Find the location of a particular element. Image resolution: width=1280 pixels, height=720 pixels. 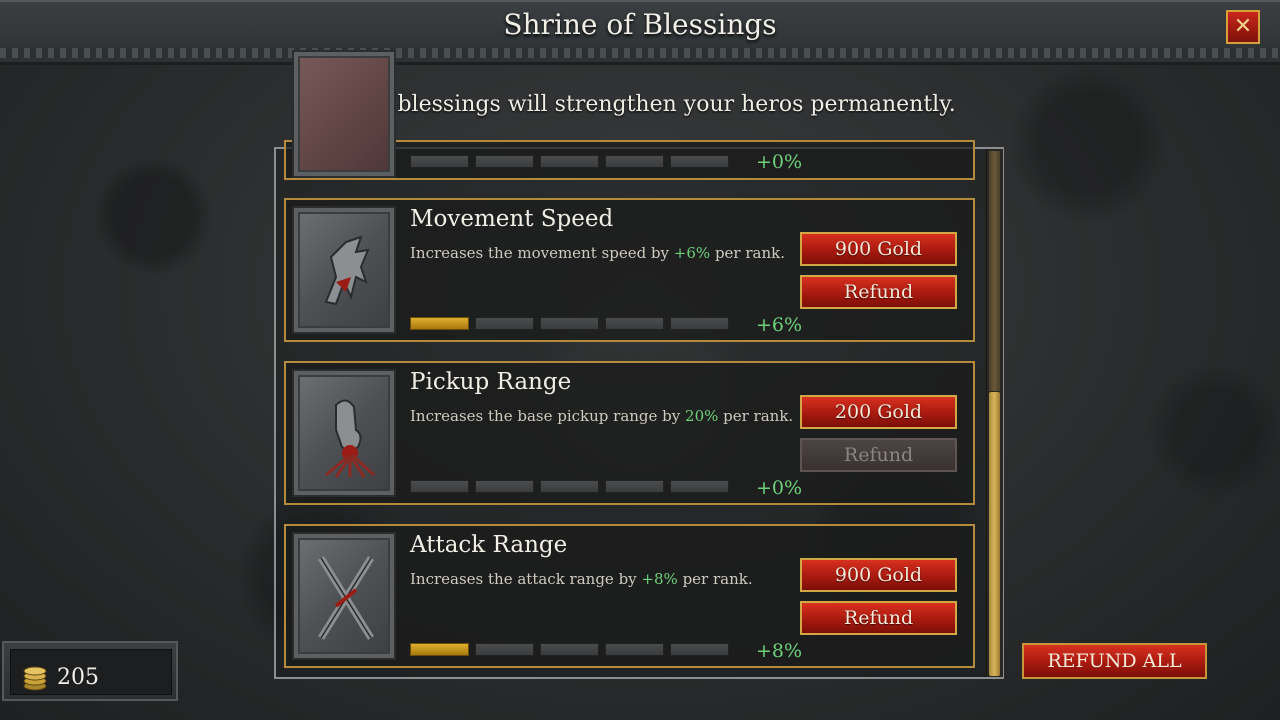

title-bar-ornament is located at coordinates (640, 53).